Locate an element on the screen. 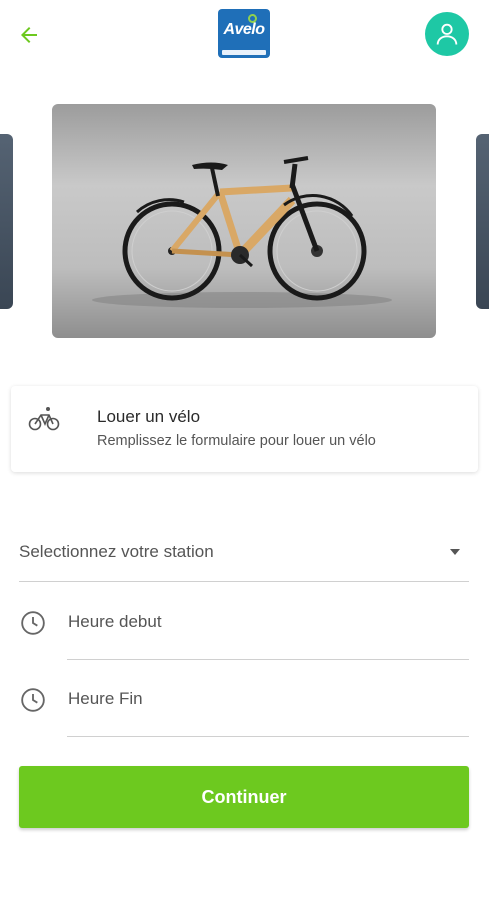  station-select-placeholder: Selectionnez votre station is located at coordinates (116, 551).